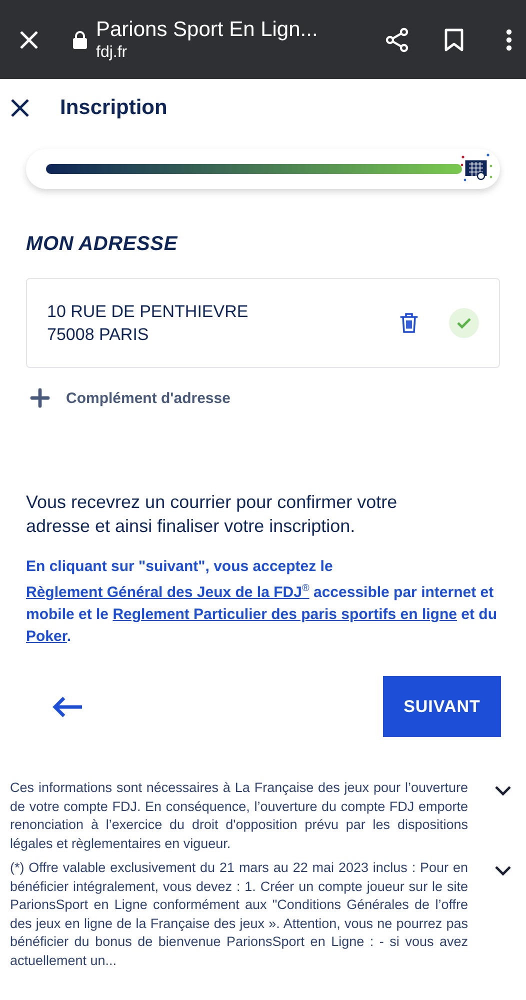  What do you see at coordinates (130, 398) in the screenshot?
I see `add-complement-button: Complément d'adresse` at bounding box center [130, 398].